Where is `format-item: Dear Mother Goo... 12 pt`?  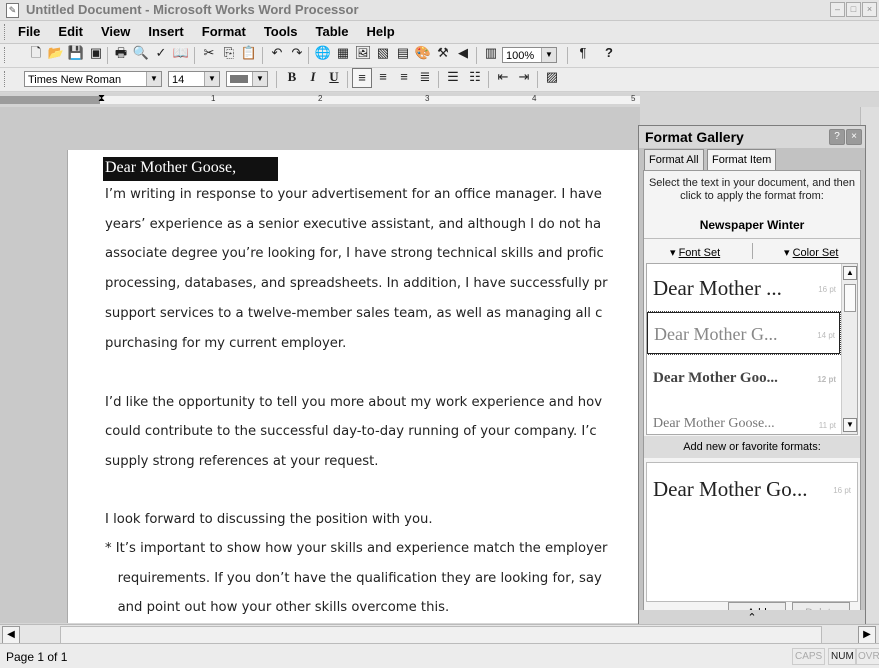 format-item: Dear Mother Goo... 12 pt is located at coordinates (743, 378).